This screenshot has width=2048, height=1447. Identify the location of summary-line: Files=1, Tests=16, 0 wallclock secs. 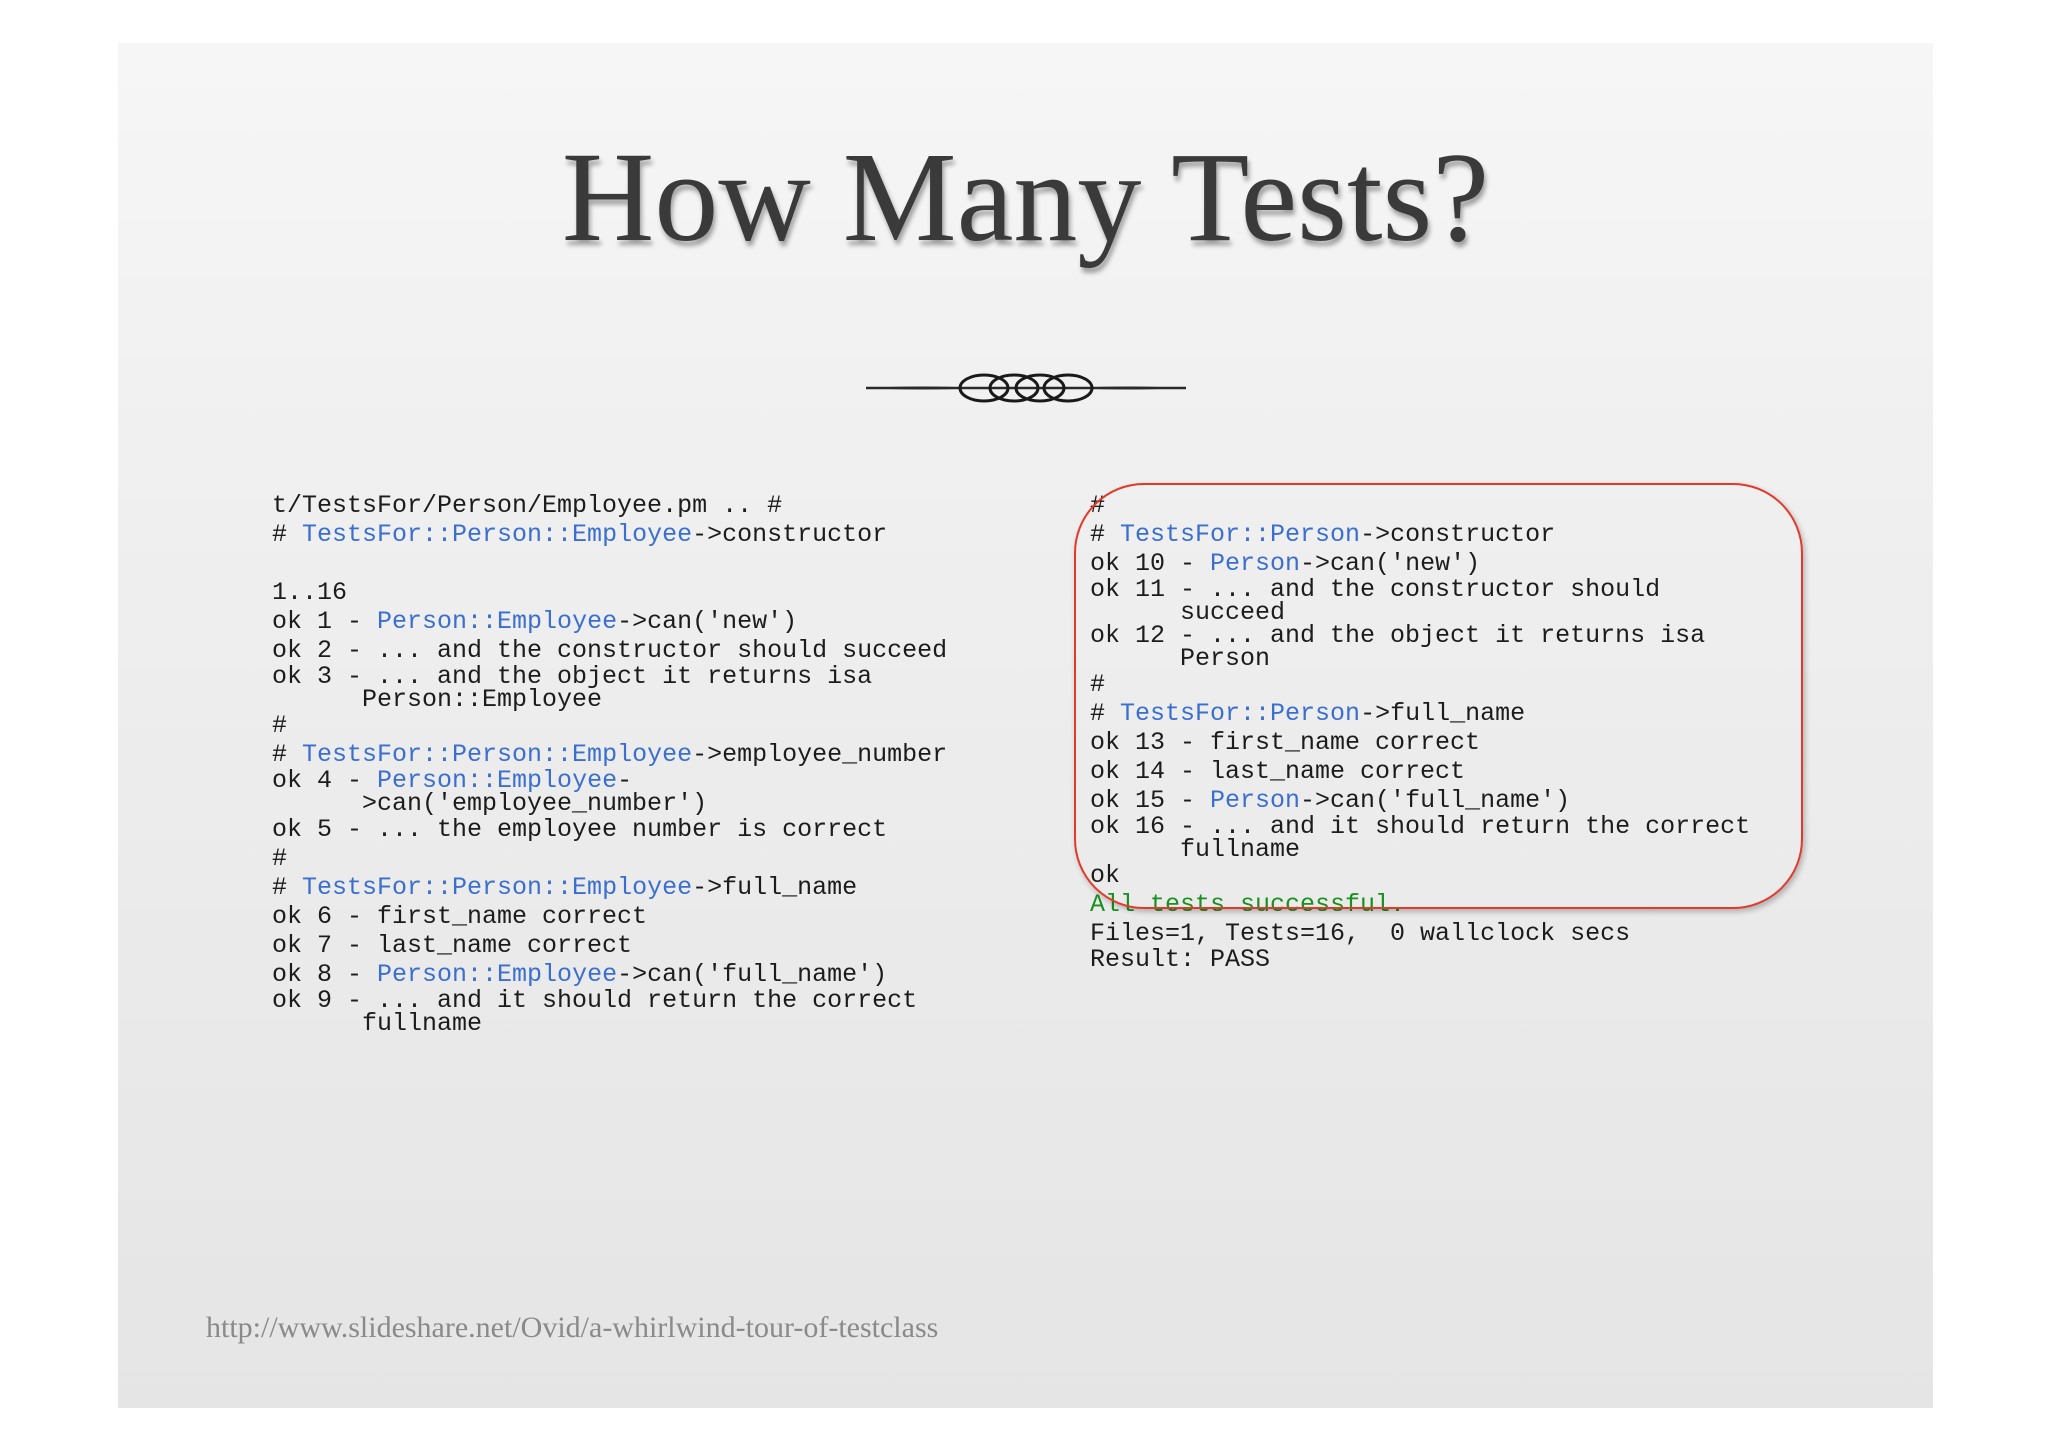
(1360, 933).